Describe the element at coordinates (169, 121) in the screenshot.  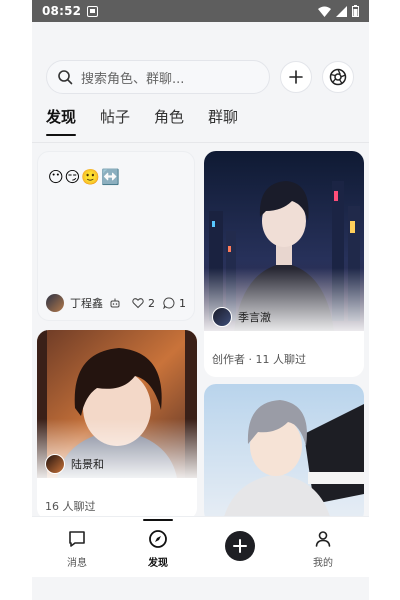
I see `tab-characters: 角色` at that location.